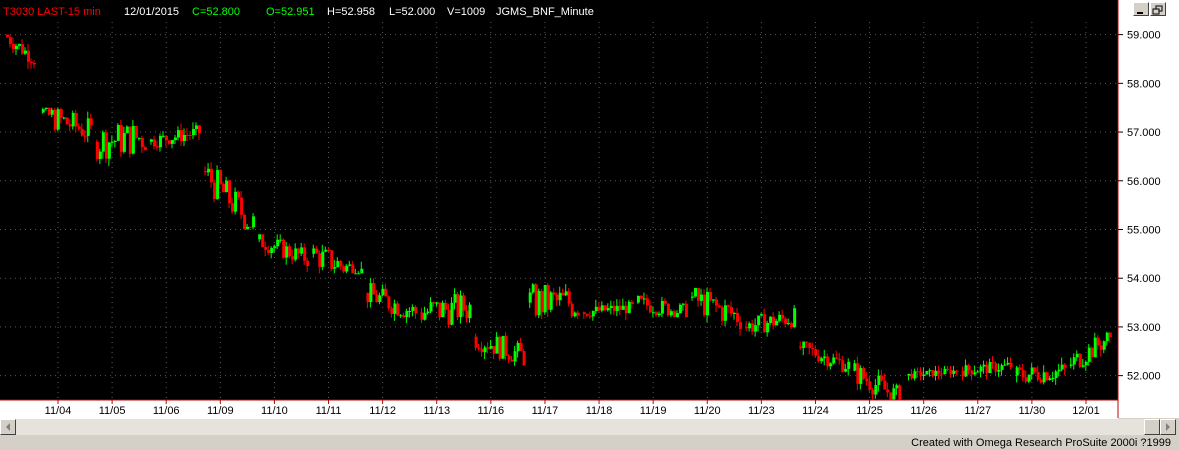  I want to click on restore-icon, so click(1157, 10).